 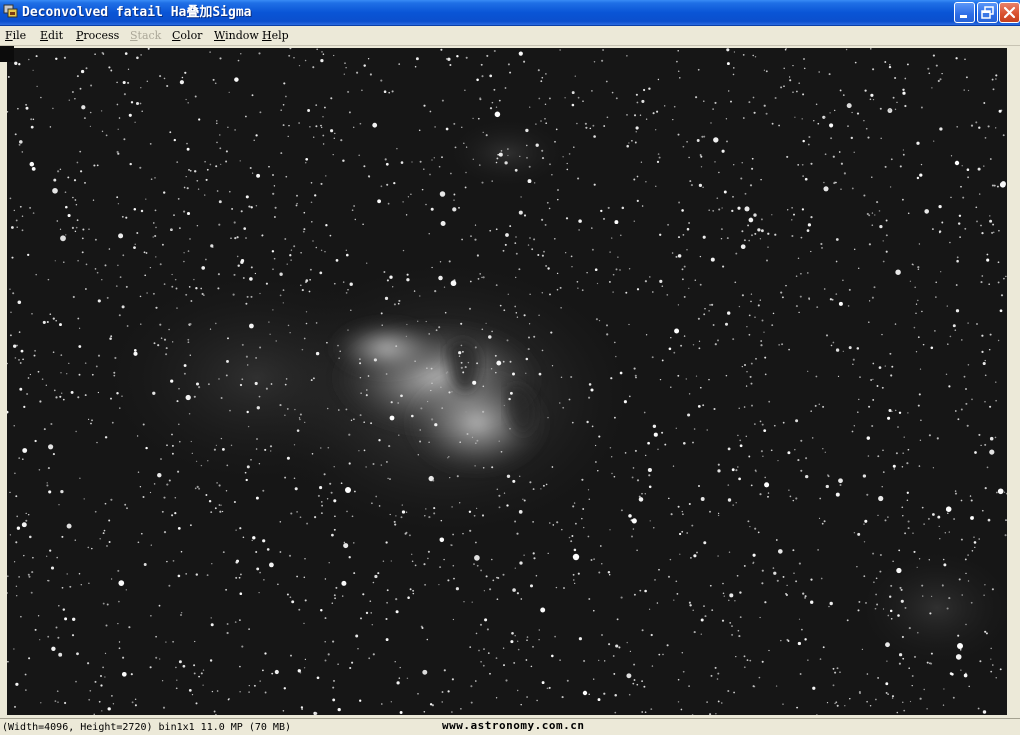 What do you see at coordinates (987, 12) in the screenshot?
I see `restore-button` at bounding box center [987, 12].